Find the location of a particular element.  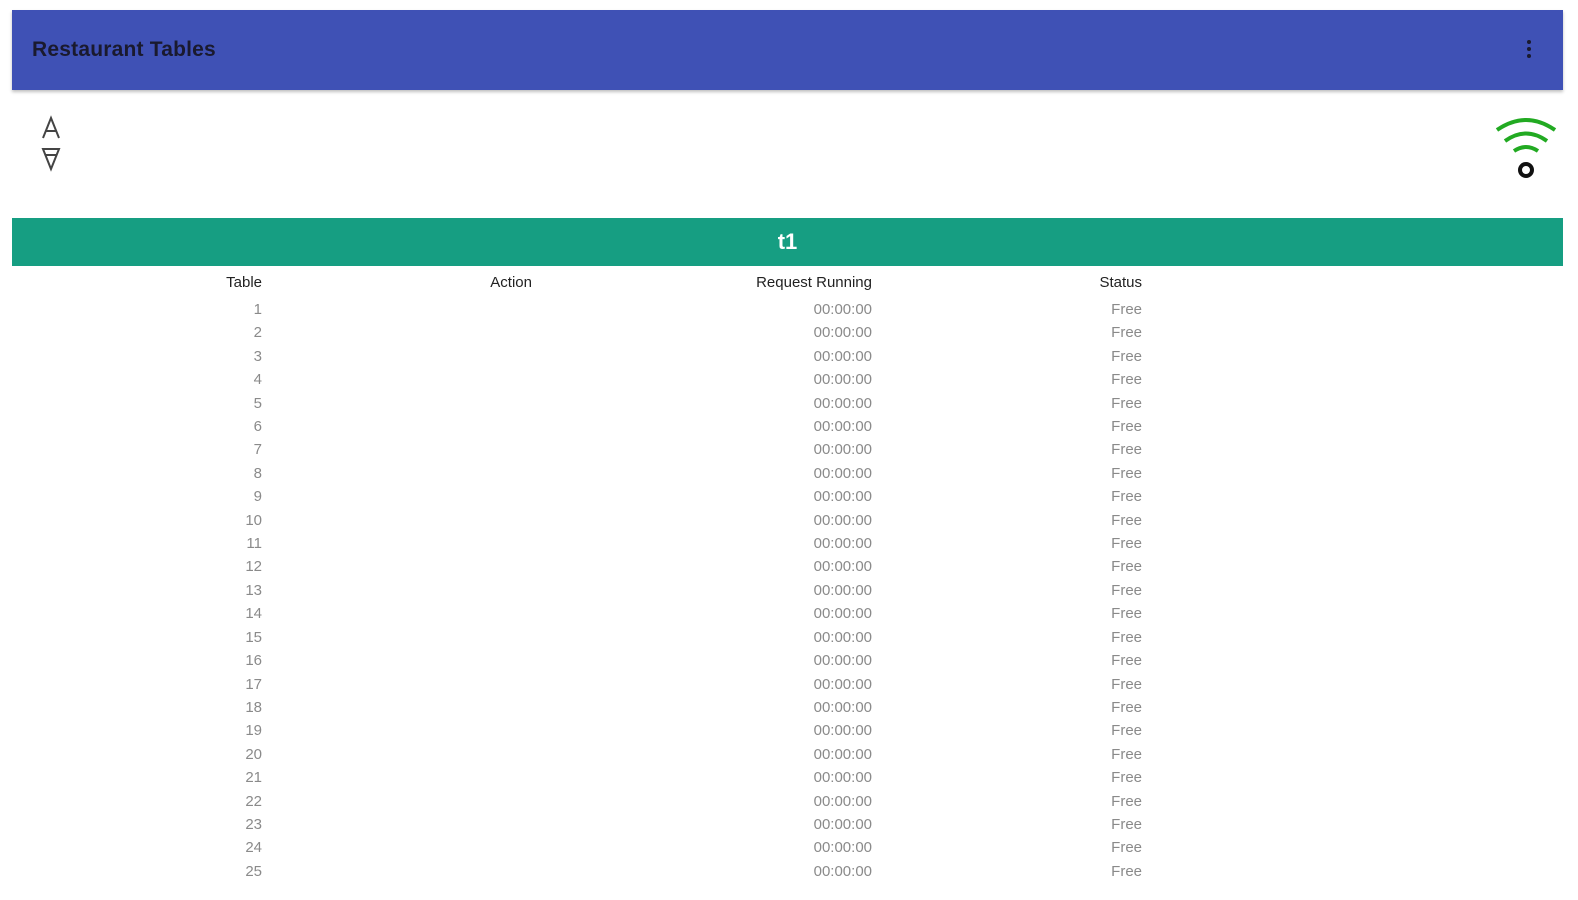

sort-toggle-button is located at coordinates (52, 144).